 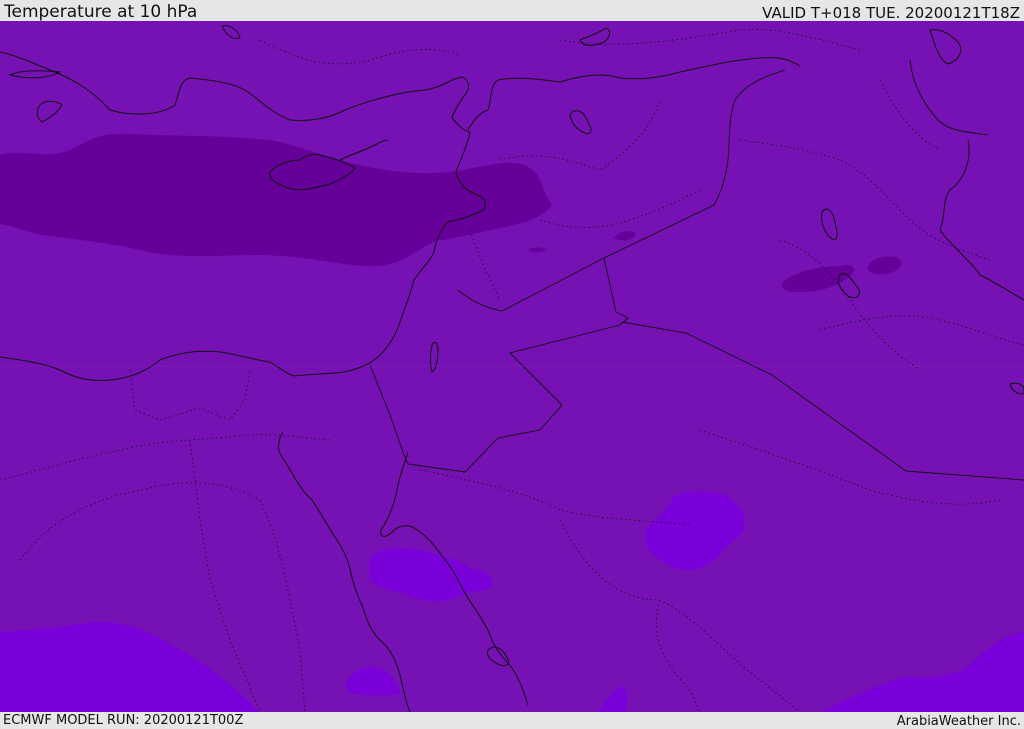 What do you see at coordinates (101, 12) in the screenshot?
I see `map-title: Temperature at 10 hPa` at bounding box center [101, 12].